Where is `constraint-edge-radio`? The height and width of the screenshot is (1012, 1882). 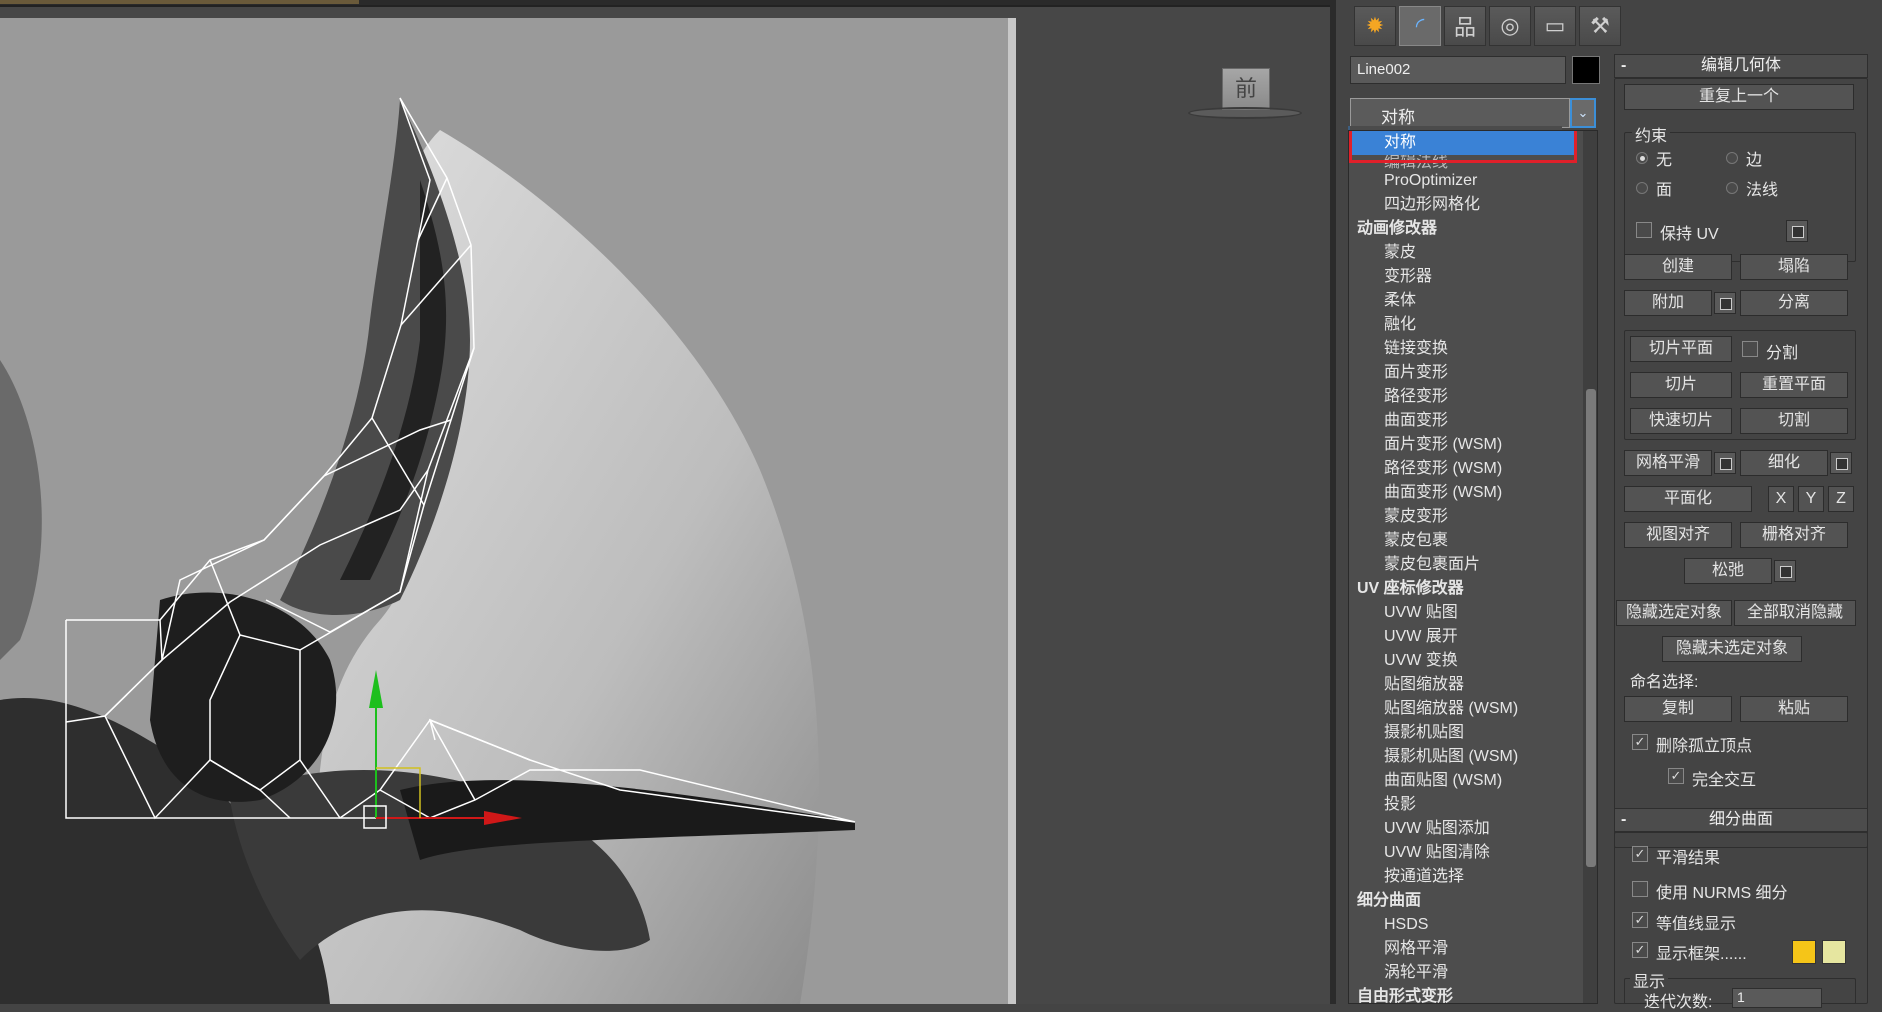 constraint-edge-radio is located at coordinates (1732, 158).